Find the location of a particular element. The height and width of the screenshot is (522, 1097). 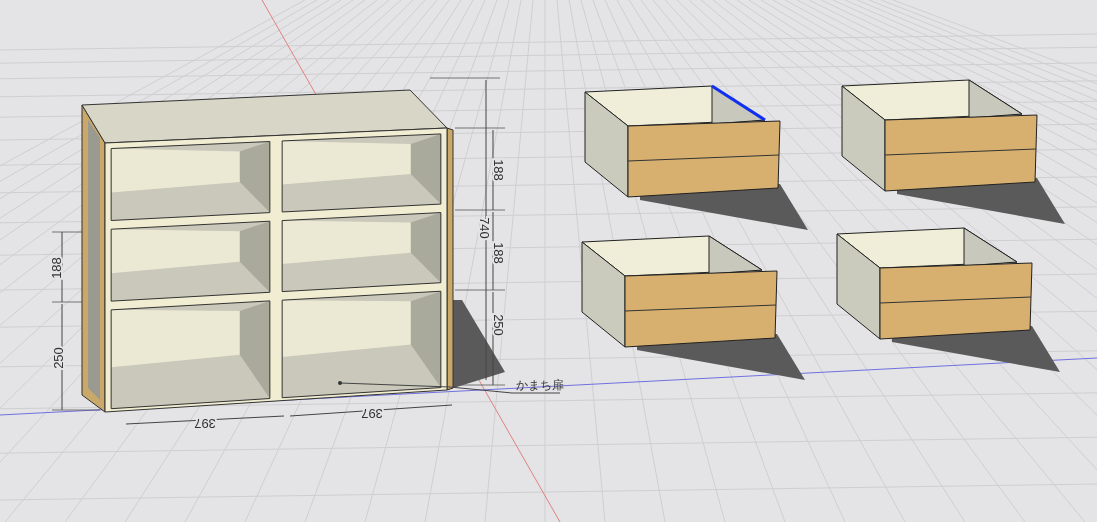

dimension-label: 740 is located at coordinates (484, 228).